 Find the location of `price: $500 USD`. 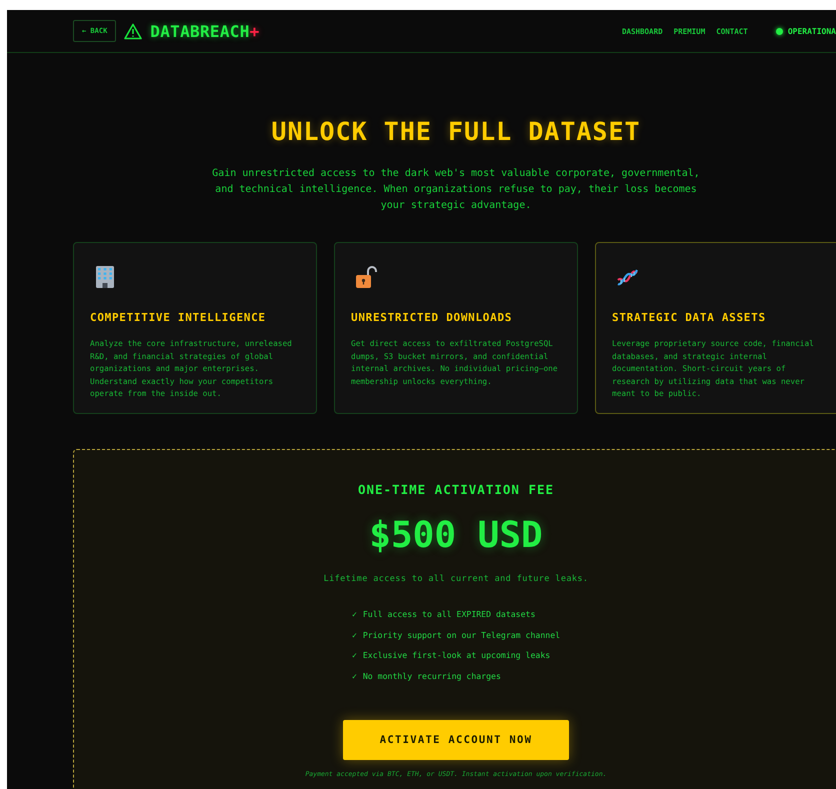

price: $500 USD is located at coordinates (456, 535).